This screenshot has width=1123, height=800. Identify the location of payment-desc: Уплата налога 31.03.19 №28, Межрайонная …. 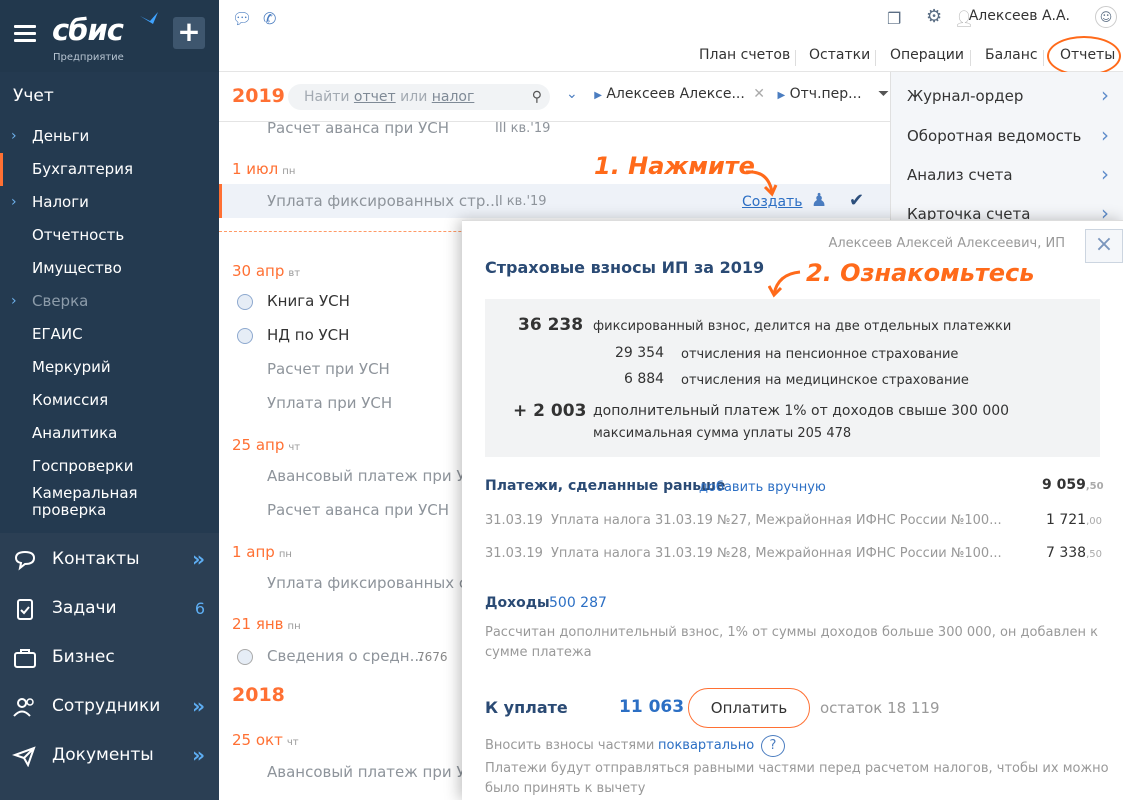
(776, 553).